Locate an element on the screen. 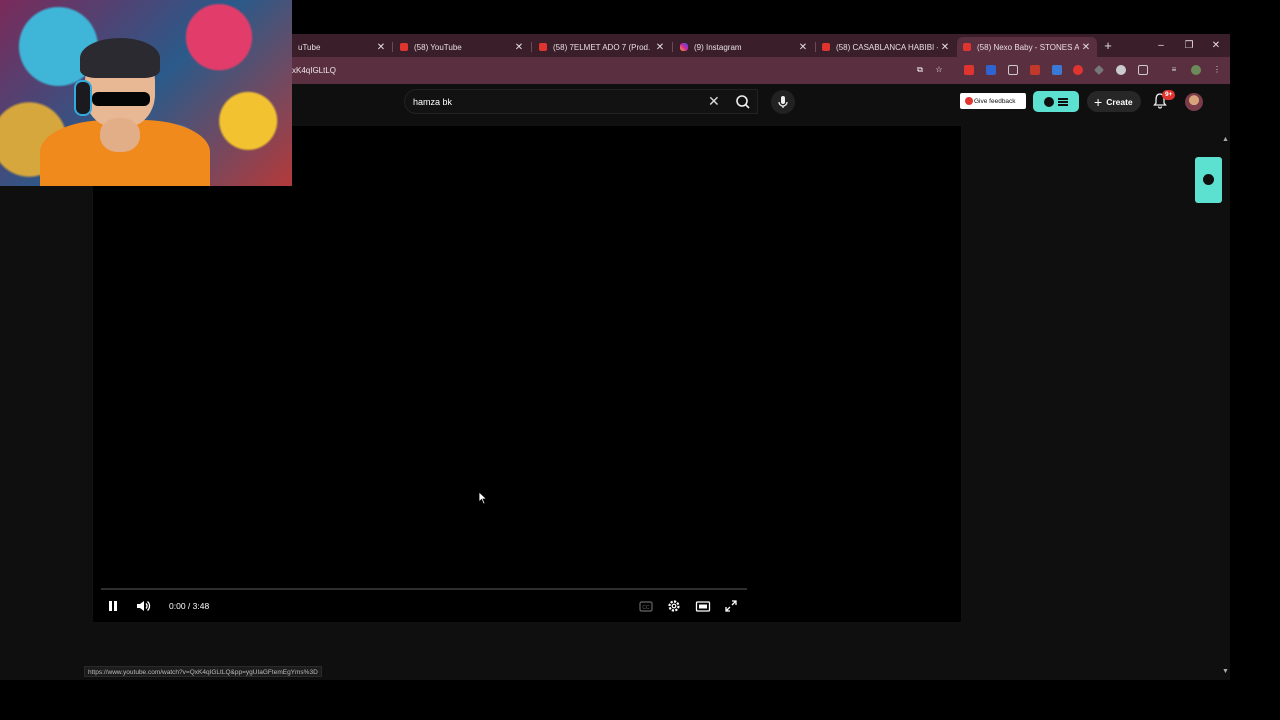  tab-youtube-2: (58) YouTube ✕ is located at coordinates (462, 47).